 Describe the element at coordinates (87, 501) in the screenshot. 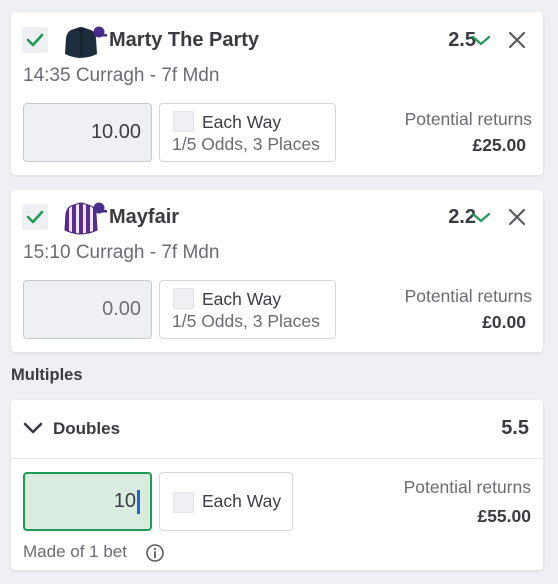

I see `doubles-stake-input: 10` at that location.